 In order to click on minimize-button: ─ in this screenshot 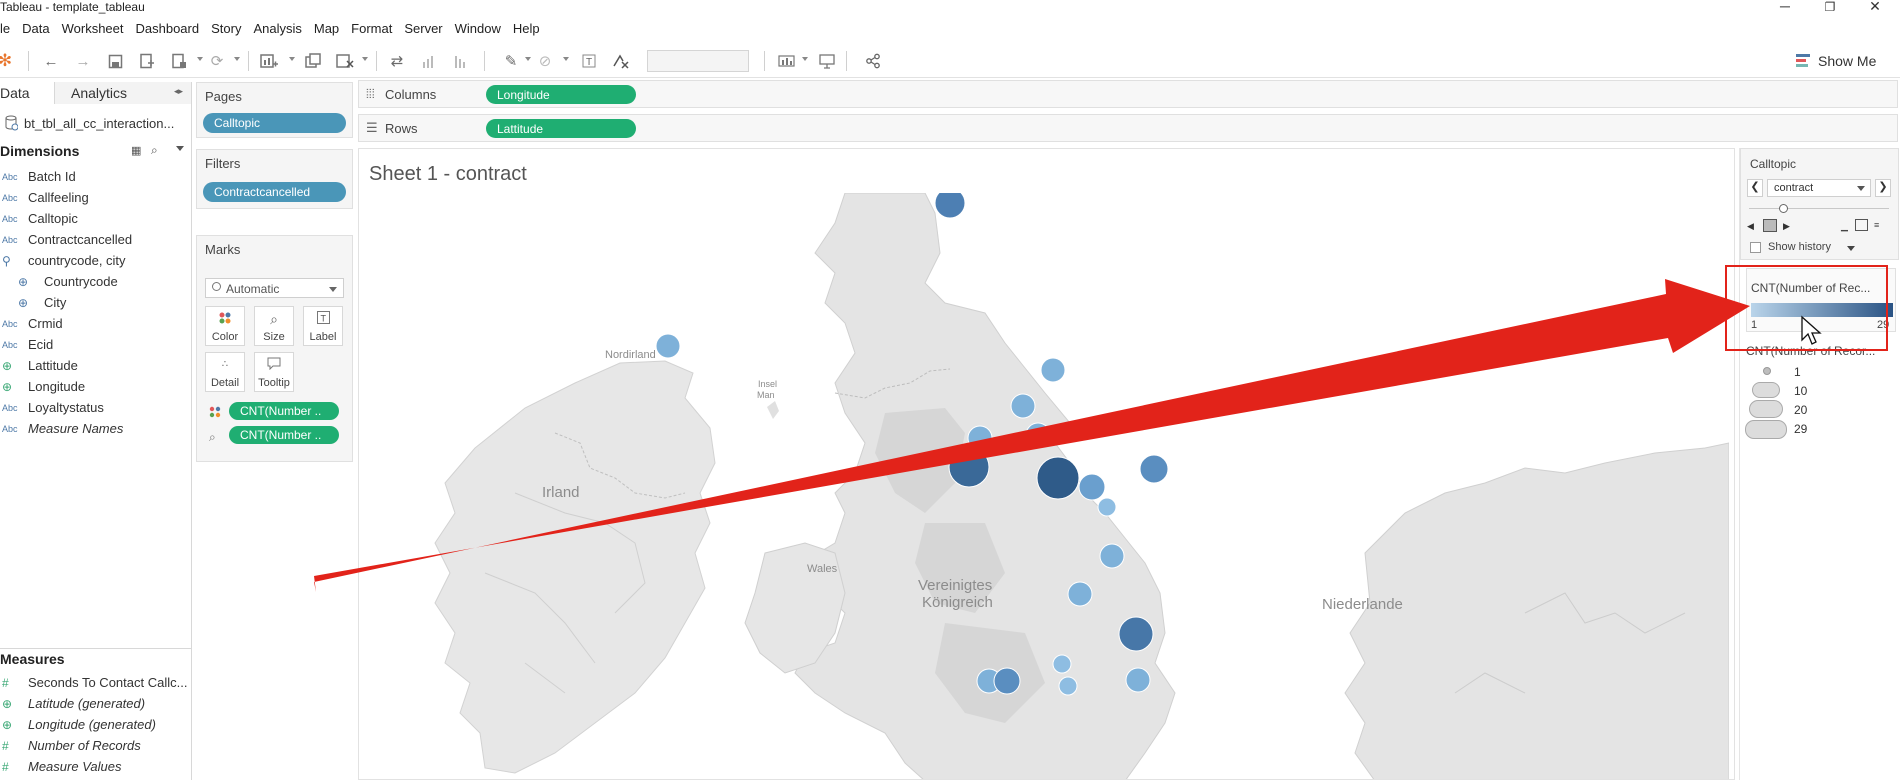, I will do `click(1785, 7)`.